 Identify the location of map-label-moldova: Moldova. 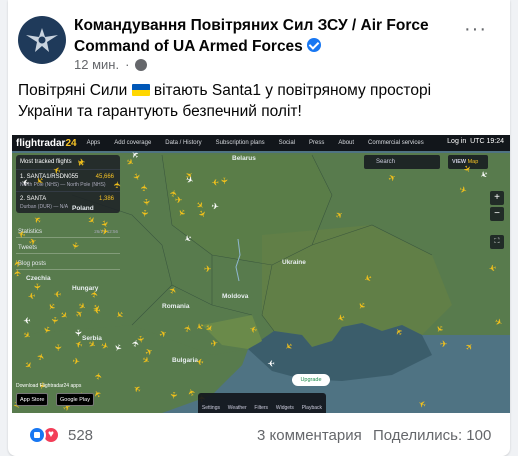
(235, 296).